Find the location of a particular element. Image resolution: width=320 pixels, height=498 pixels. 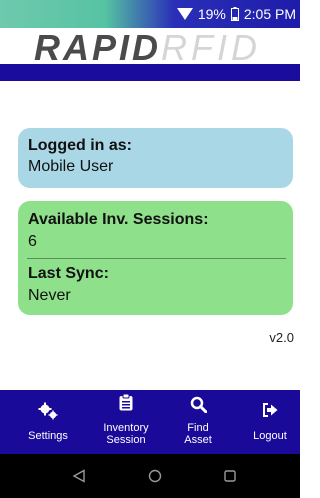

find-asset-button: Find Asset is located at coordinates (198, 422).